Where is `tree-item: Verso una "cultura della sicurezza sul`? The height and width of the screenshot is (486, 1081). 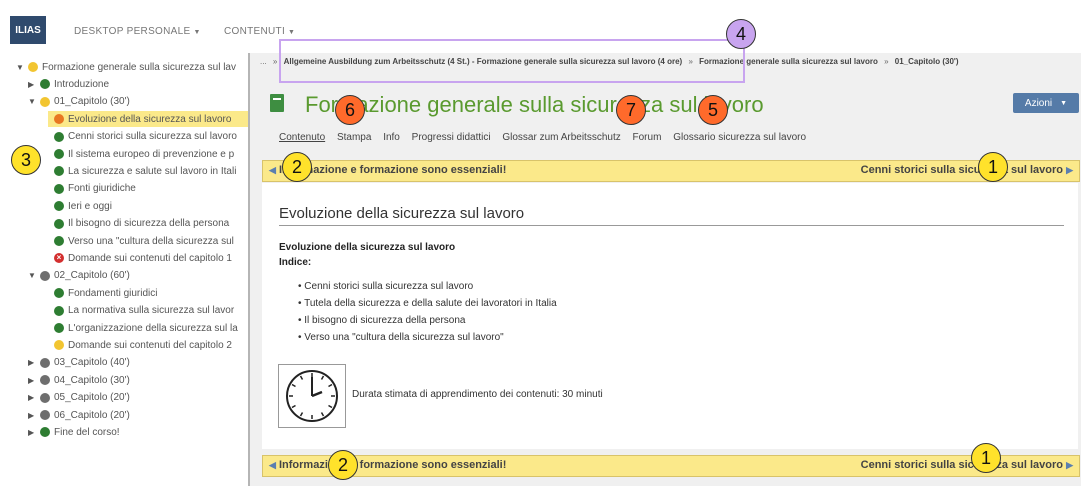 tree-item: Verso una "cultura della sicurezza sul is located at coordinates (143, 241).